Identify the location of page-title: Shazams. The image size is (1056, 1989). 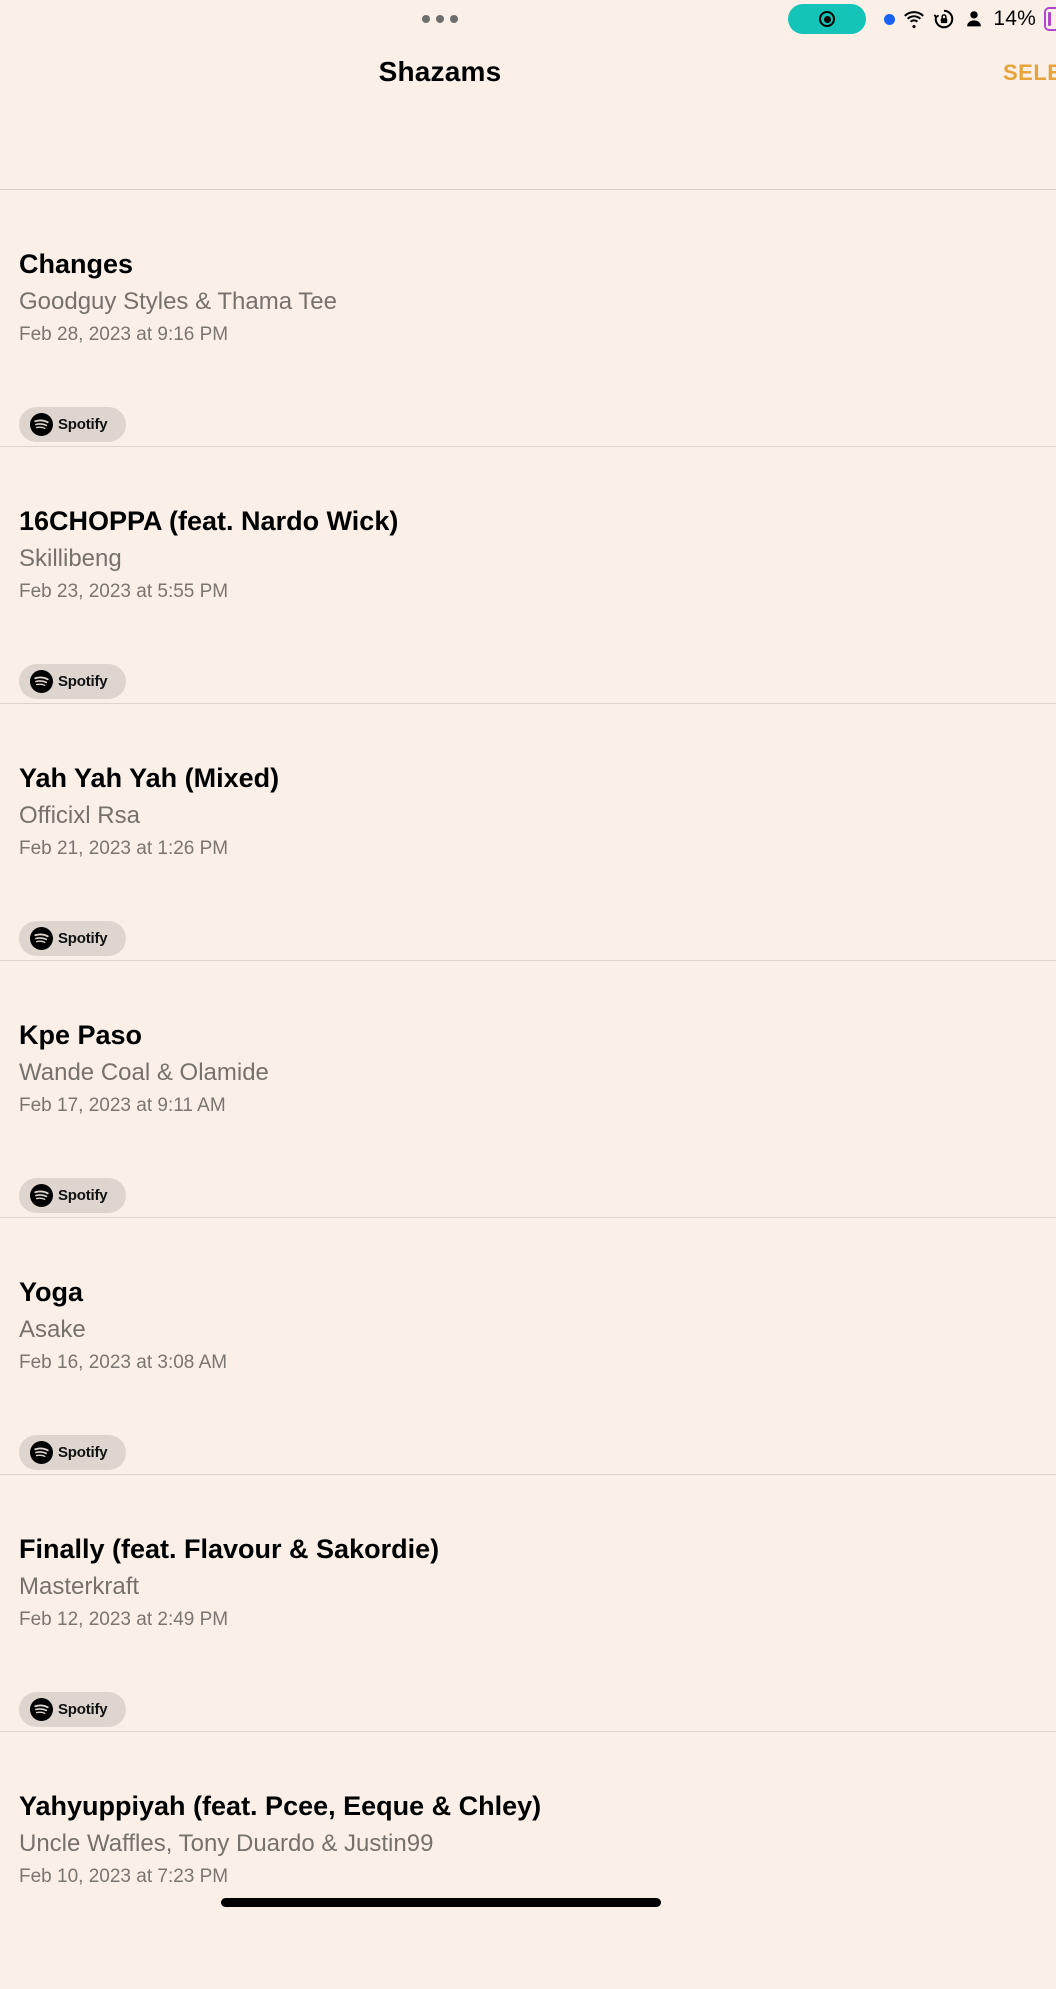
(440, 71).